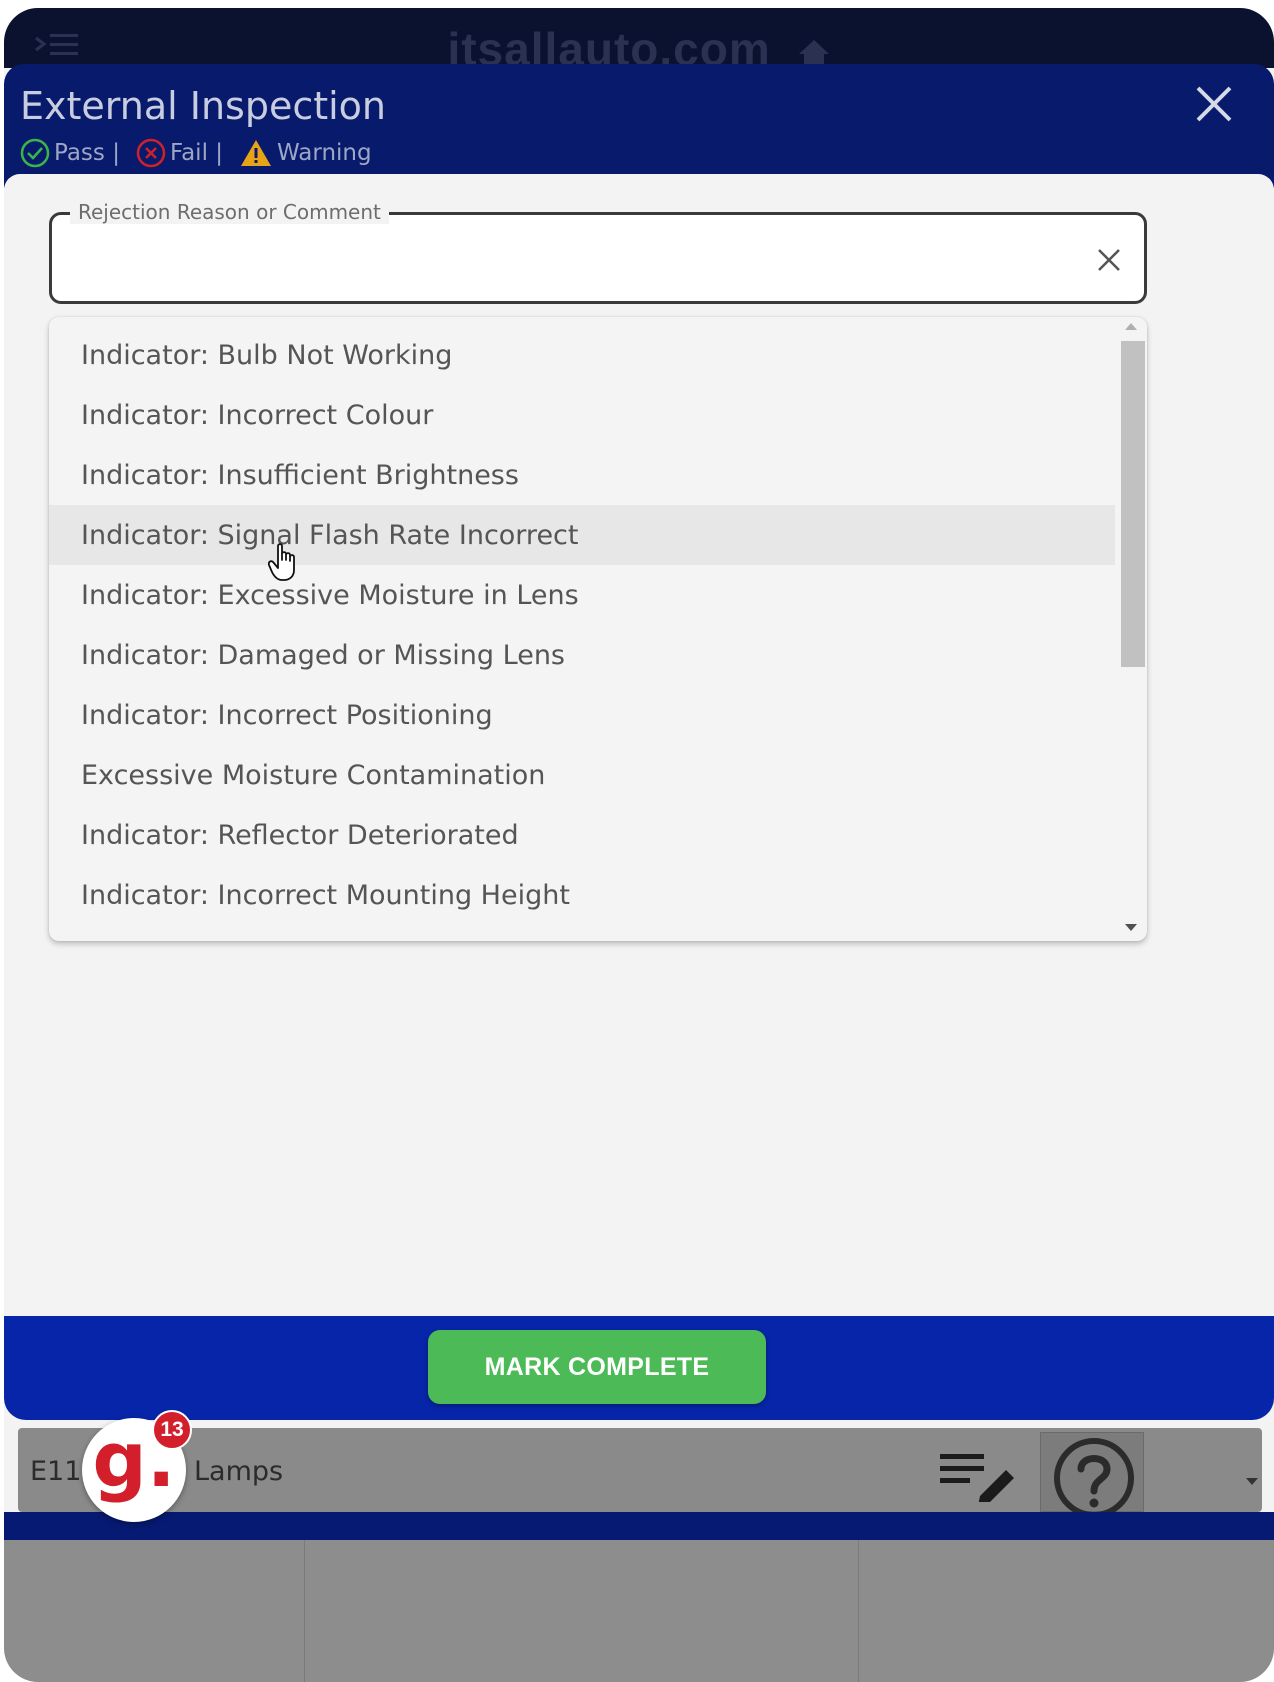  I want to click on clear-icon, so click(1109, 260).